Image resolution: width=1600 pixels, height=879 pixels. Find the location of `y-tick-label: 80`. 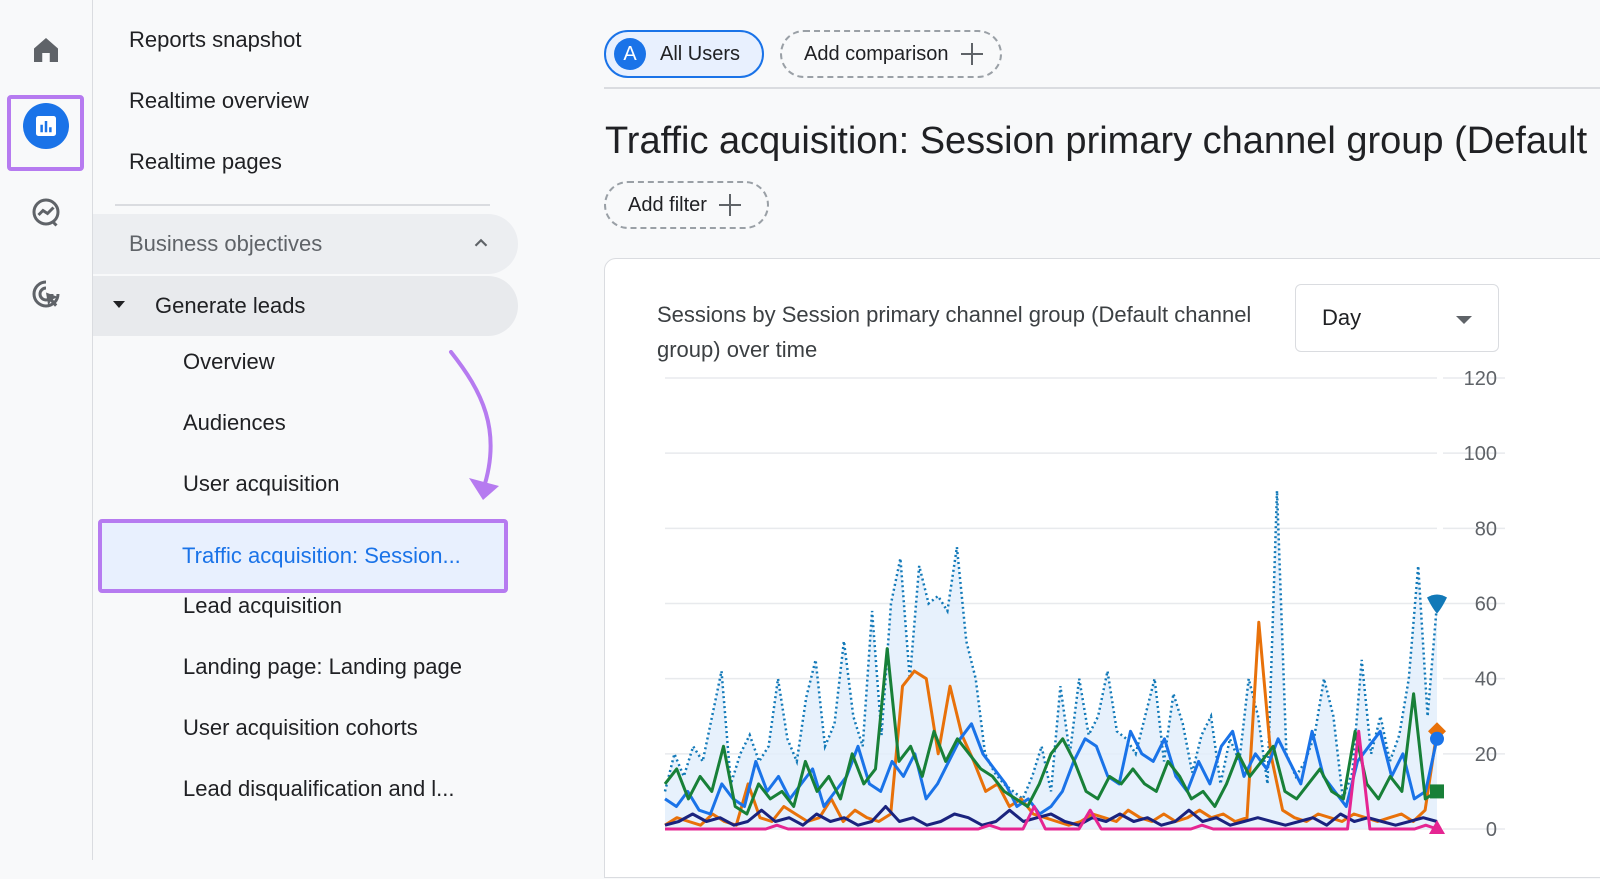

y-tick-label: 80 is located at coordinates (1486, 529).